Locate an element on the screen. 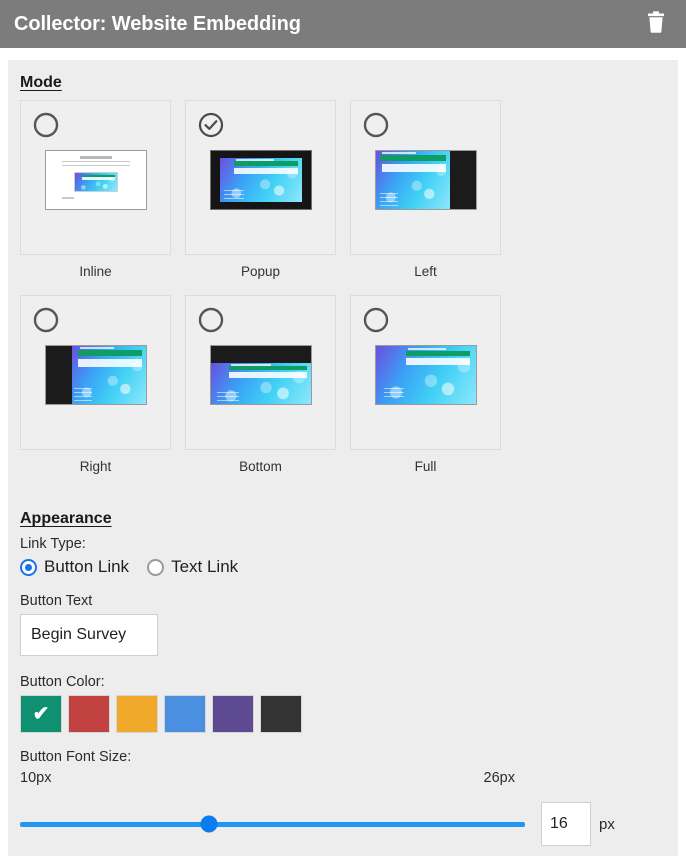 The height and width of the screenshot is (856, 686). mode-cell-right: Right is located at coordinates (95, 392).